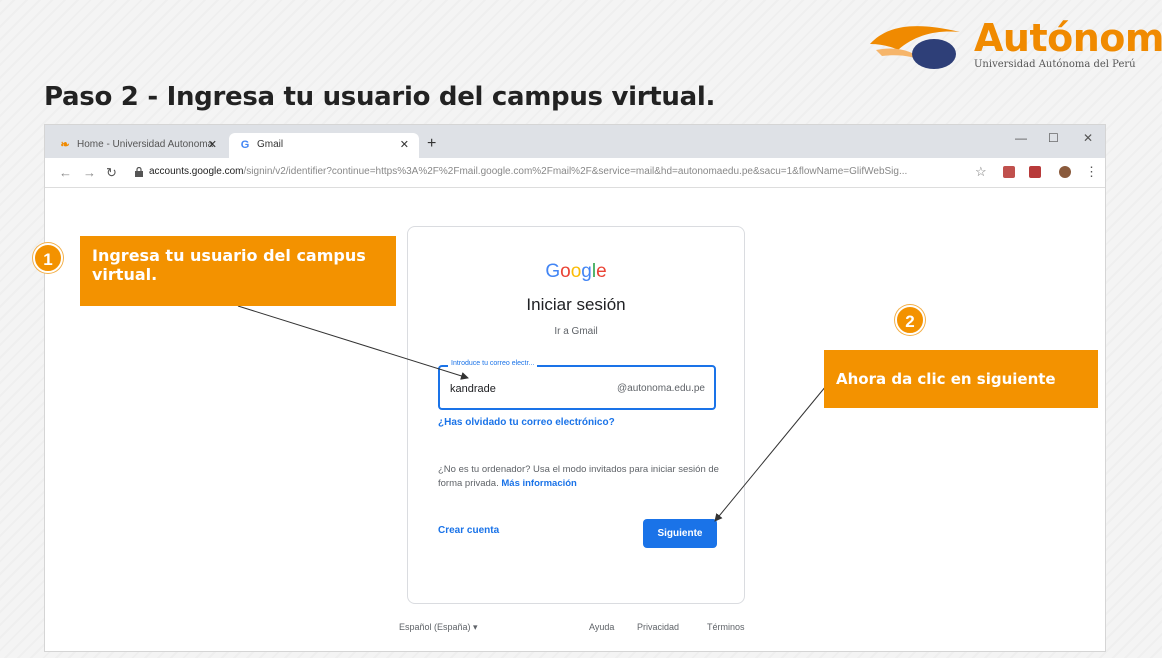  I want to click on forgot-email-link: ¿Has olvidado tu correo electrónico?, so click(526, 422).